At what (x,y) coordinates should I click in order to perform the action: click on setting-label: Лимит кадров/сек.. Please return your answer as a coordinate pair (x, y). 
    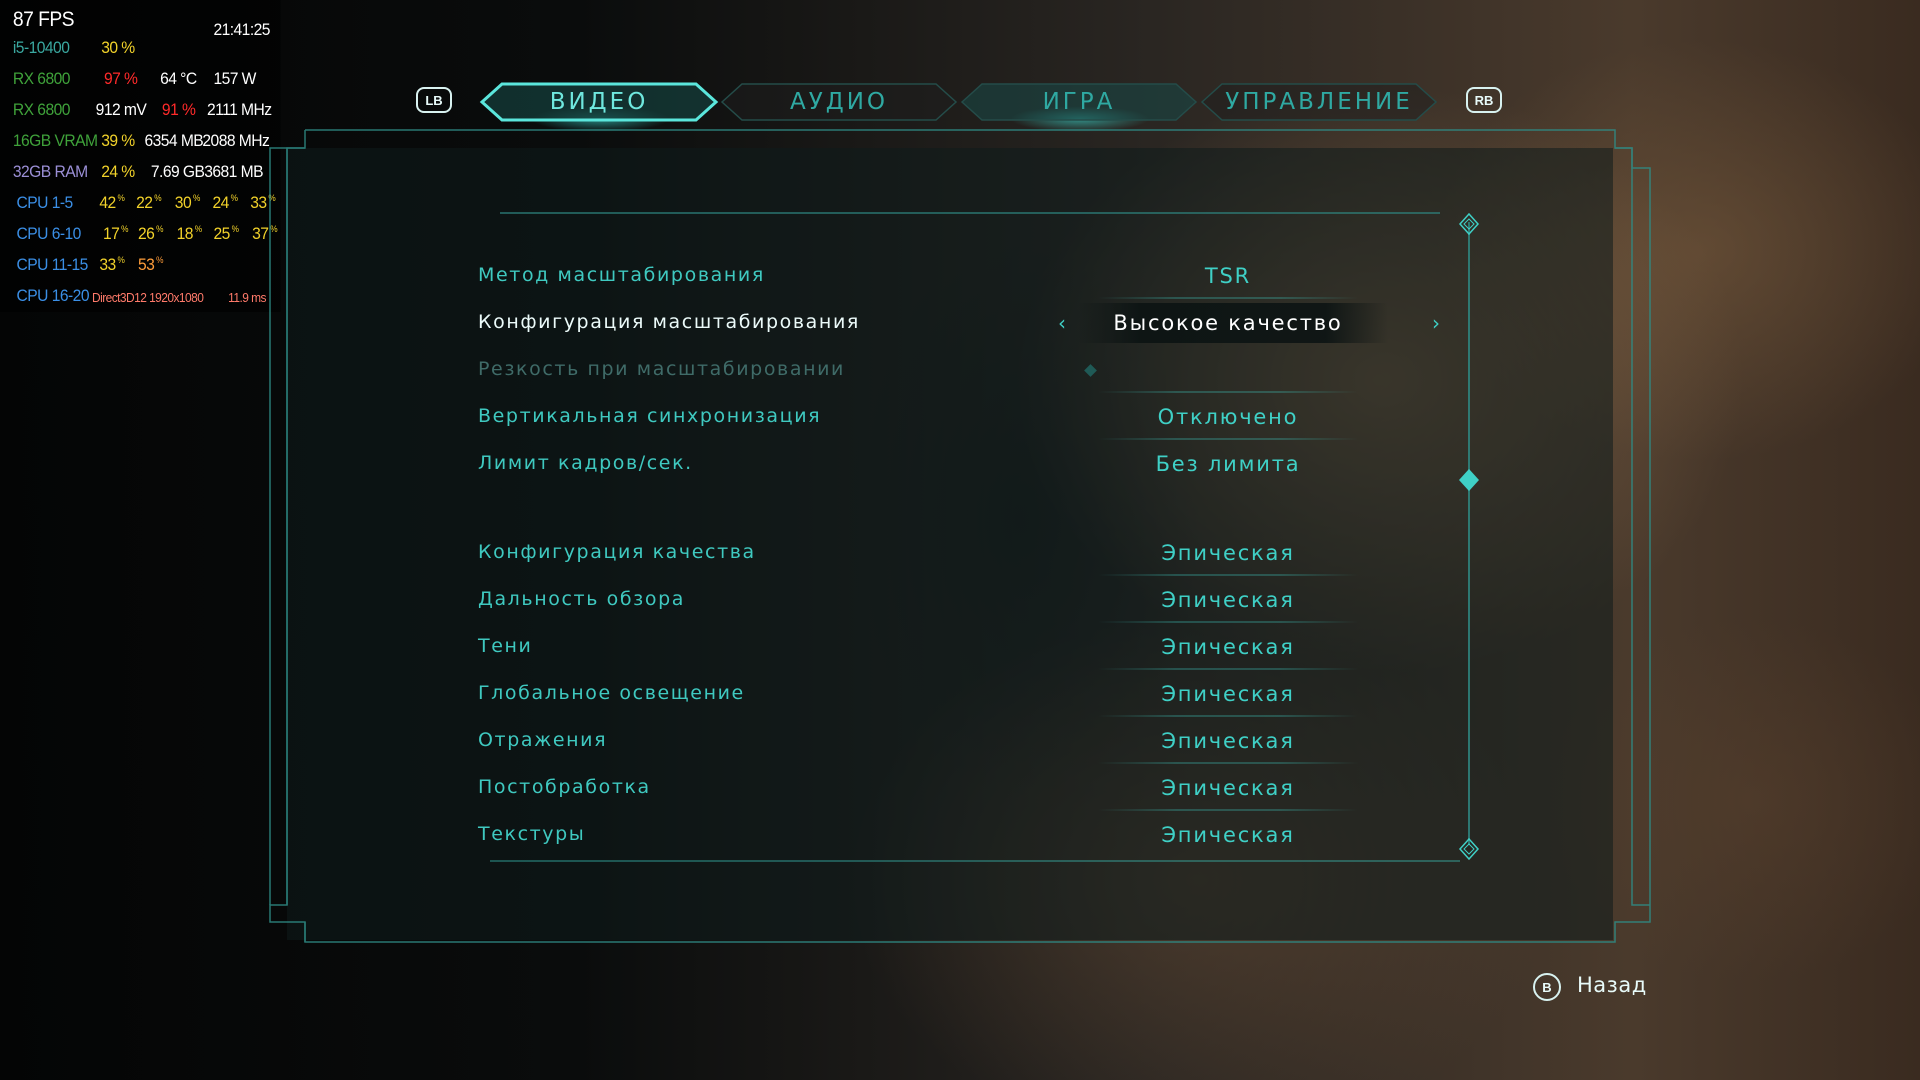
    Looking at the image, I should click on (585, 463).